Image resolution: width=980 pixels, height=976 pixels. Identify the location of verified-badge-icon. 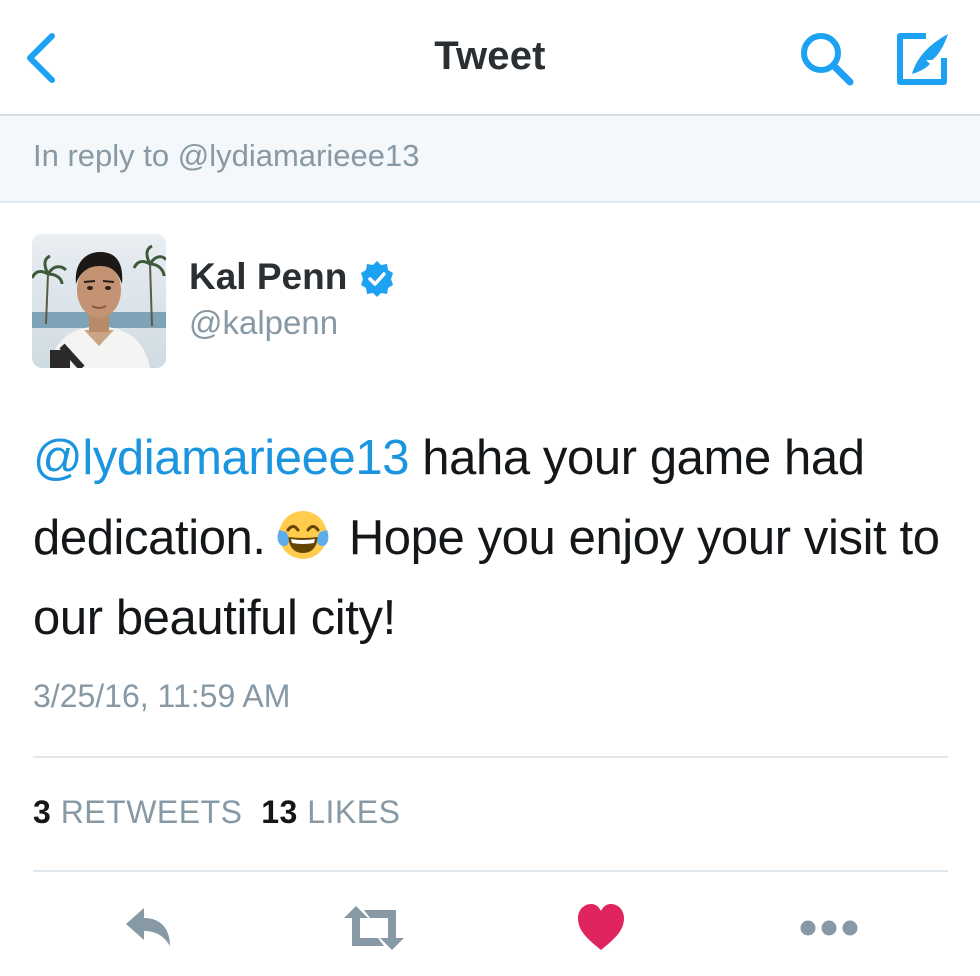
(377, 279).